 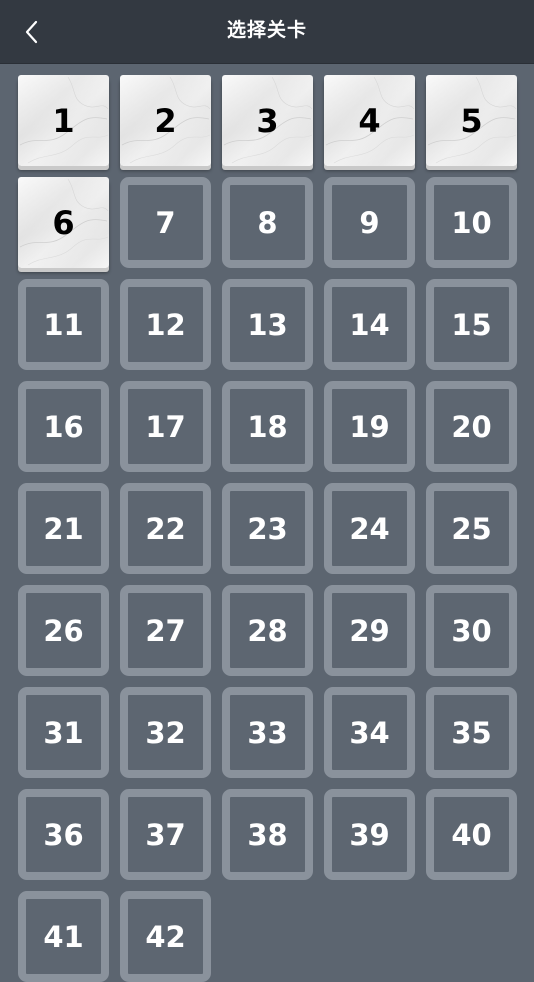 I want to click on level-tile-locked: 34, so click(x=369, y=732).